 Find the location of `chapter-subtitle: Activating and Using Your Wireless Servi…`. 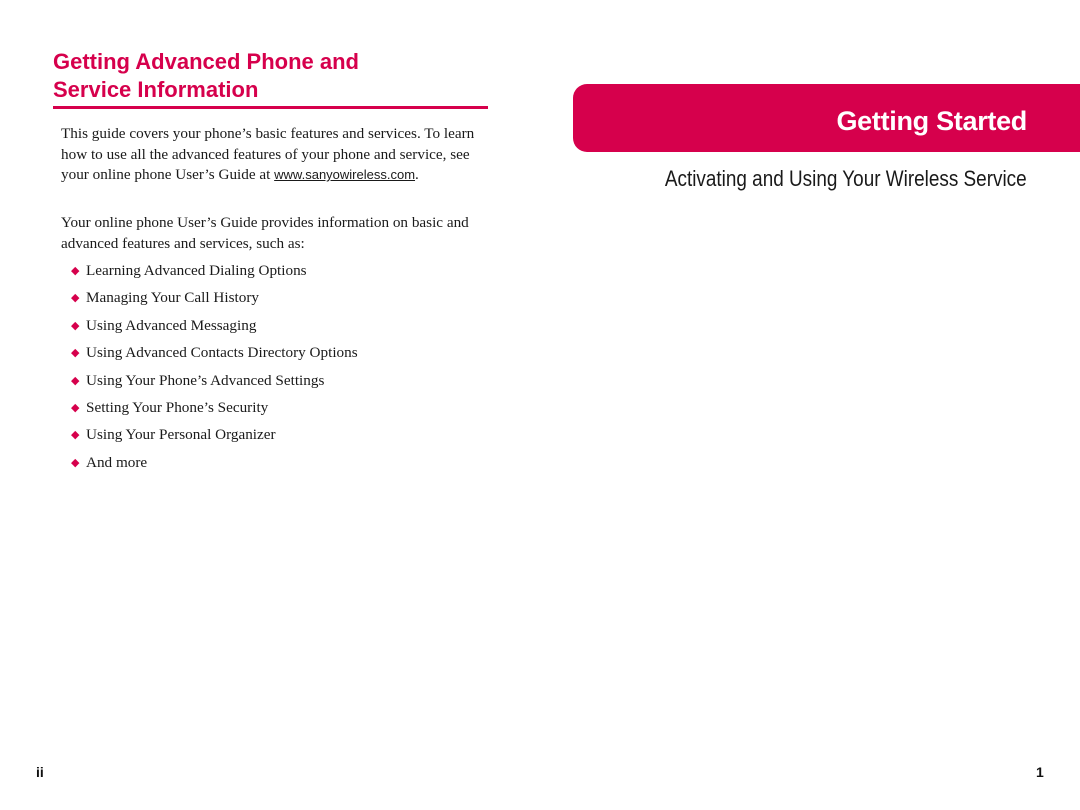

chapter-subtitle: Activating and Using Your Wireless Servi… is located at coordinates (846, 178).